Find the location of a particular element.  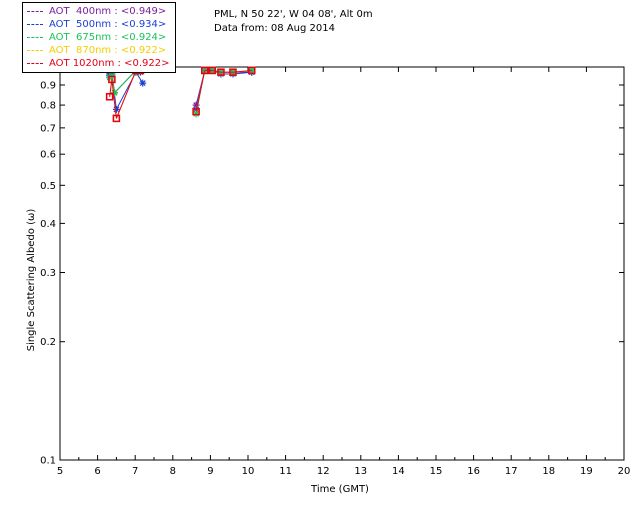

y-tick-label: 0.1 is located at coordinates (48, 461).